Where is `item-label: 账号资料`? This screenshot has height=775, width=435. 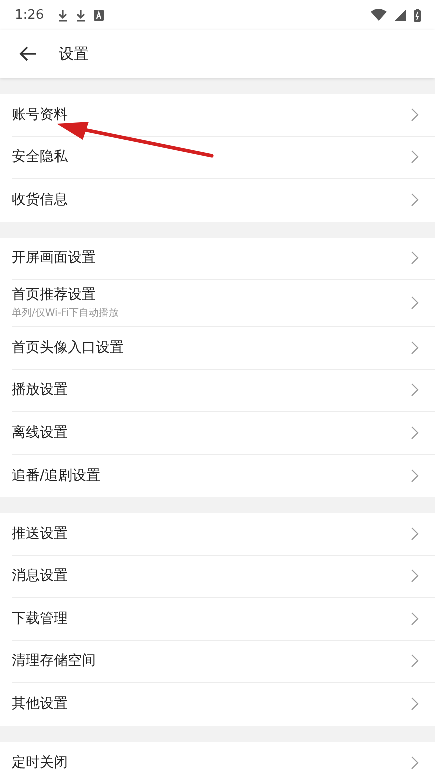
item-label: 账号资料 is located at coordinates (40, 115).